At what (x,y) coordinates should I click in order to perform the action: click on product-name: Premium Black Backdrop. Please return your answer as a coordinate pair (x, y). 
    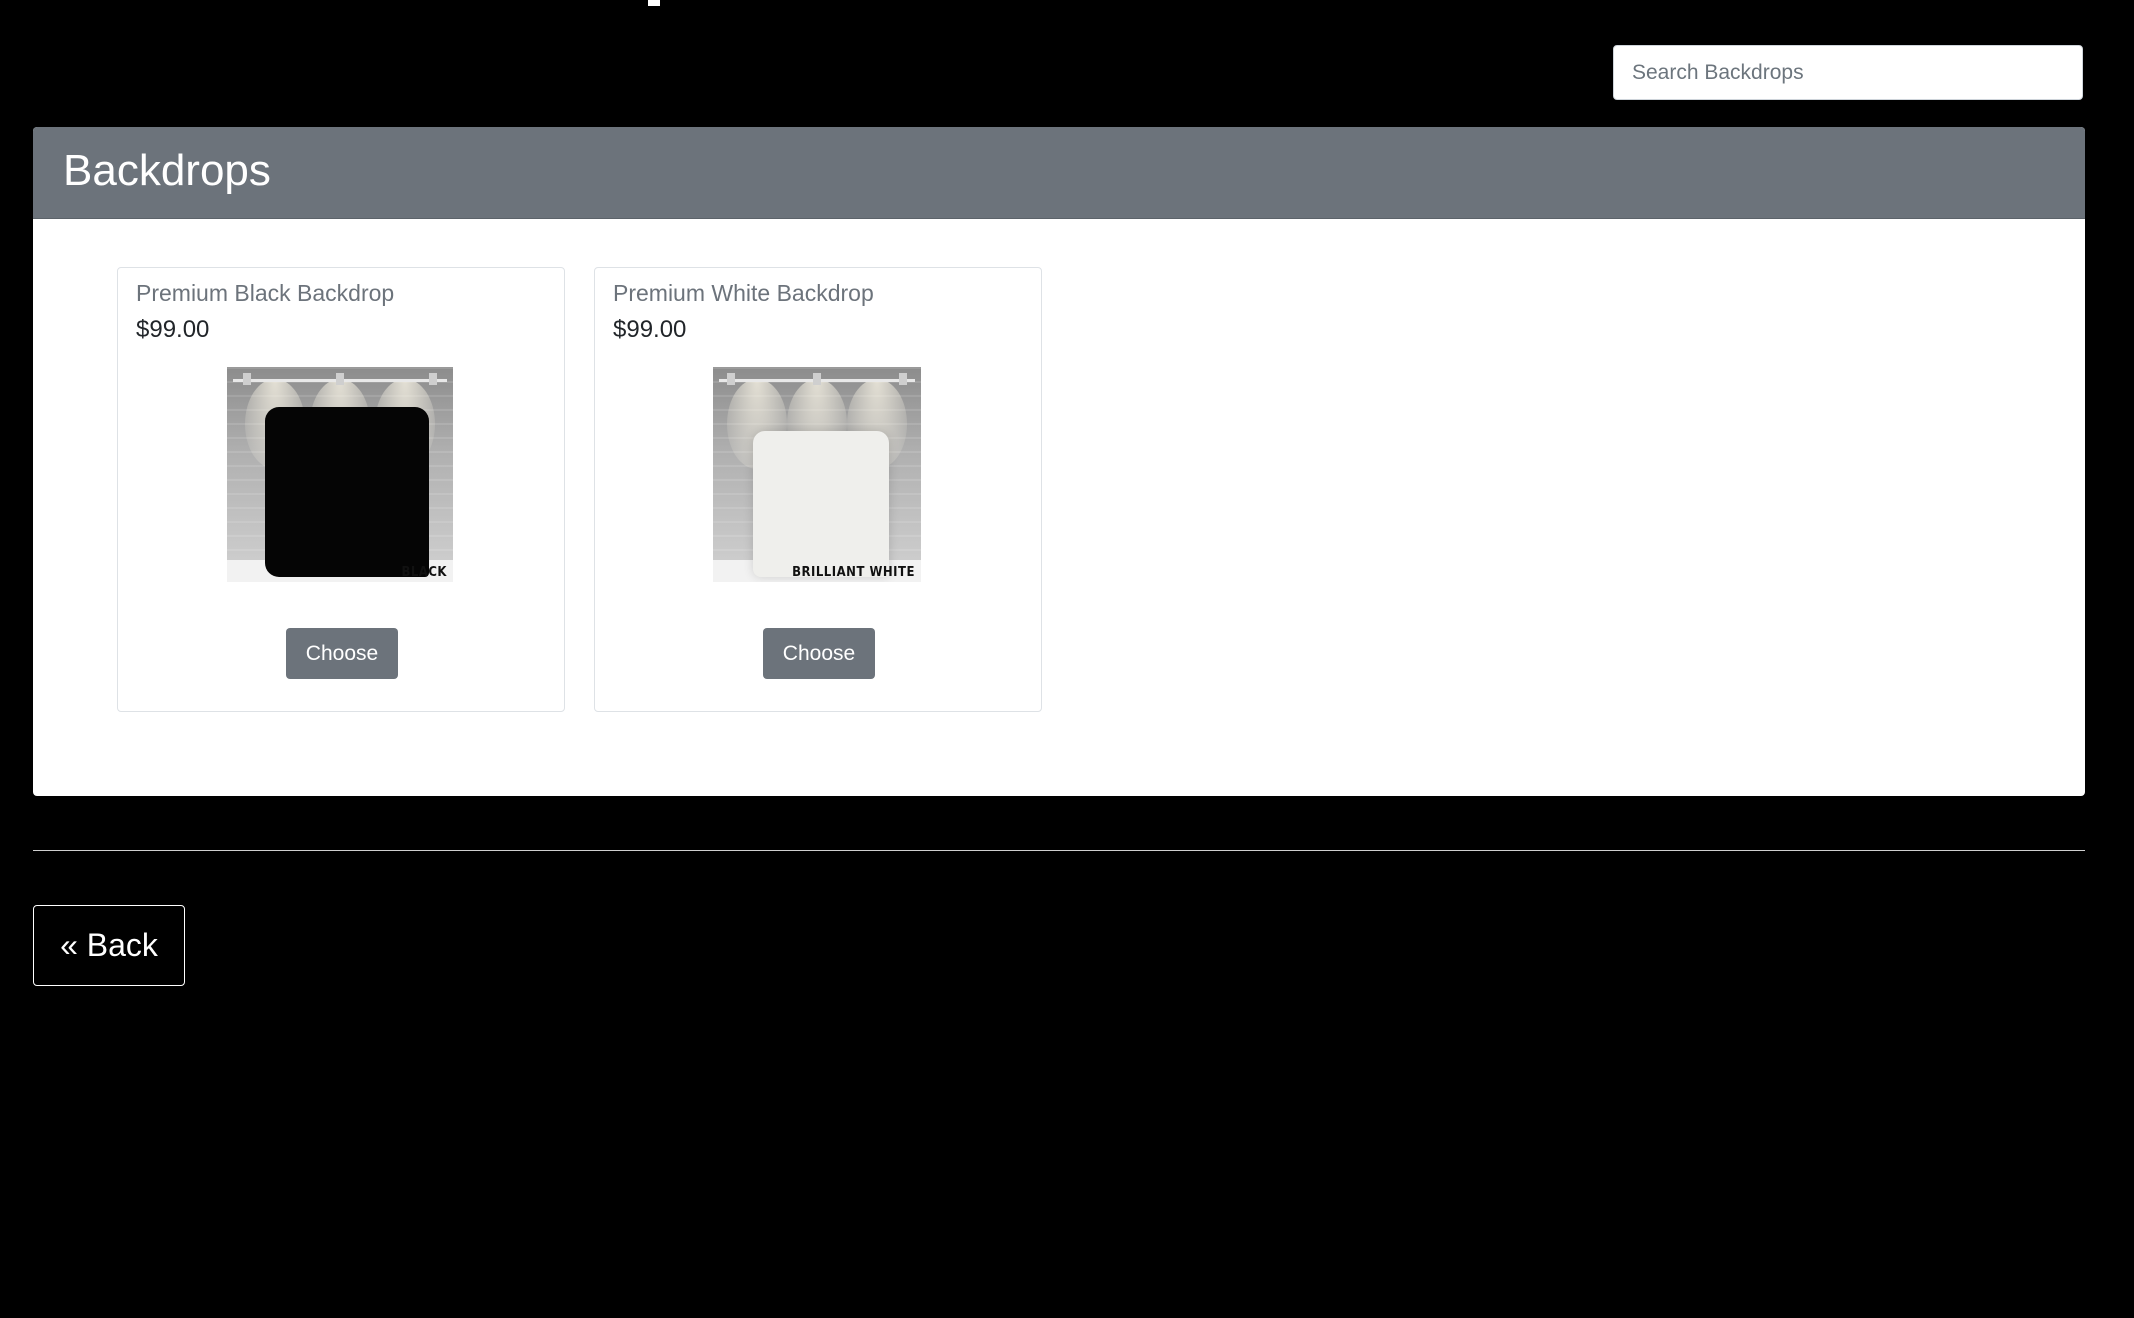
    Looking at the image, I should click on (265, 293).